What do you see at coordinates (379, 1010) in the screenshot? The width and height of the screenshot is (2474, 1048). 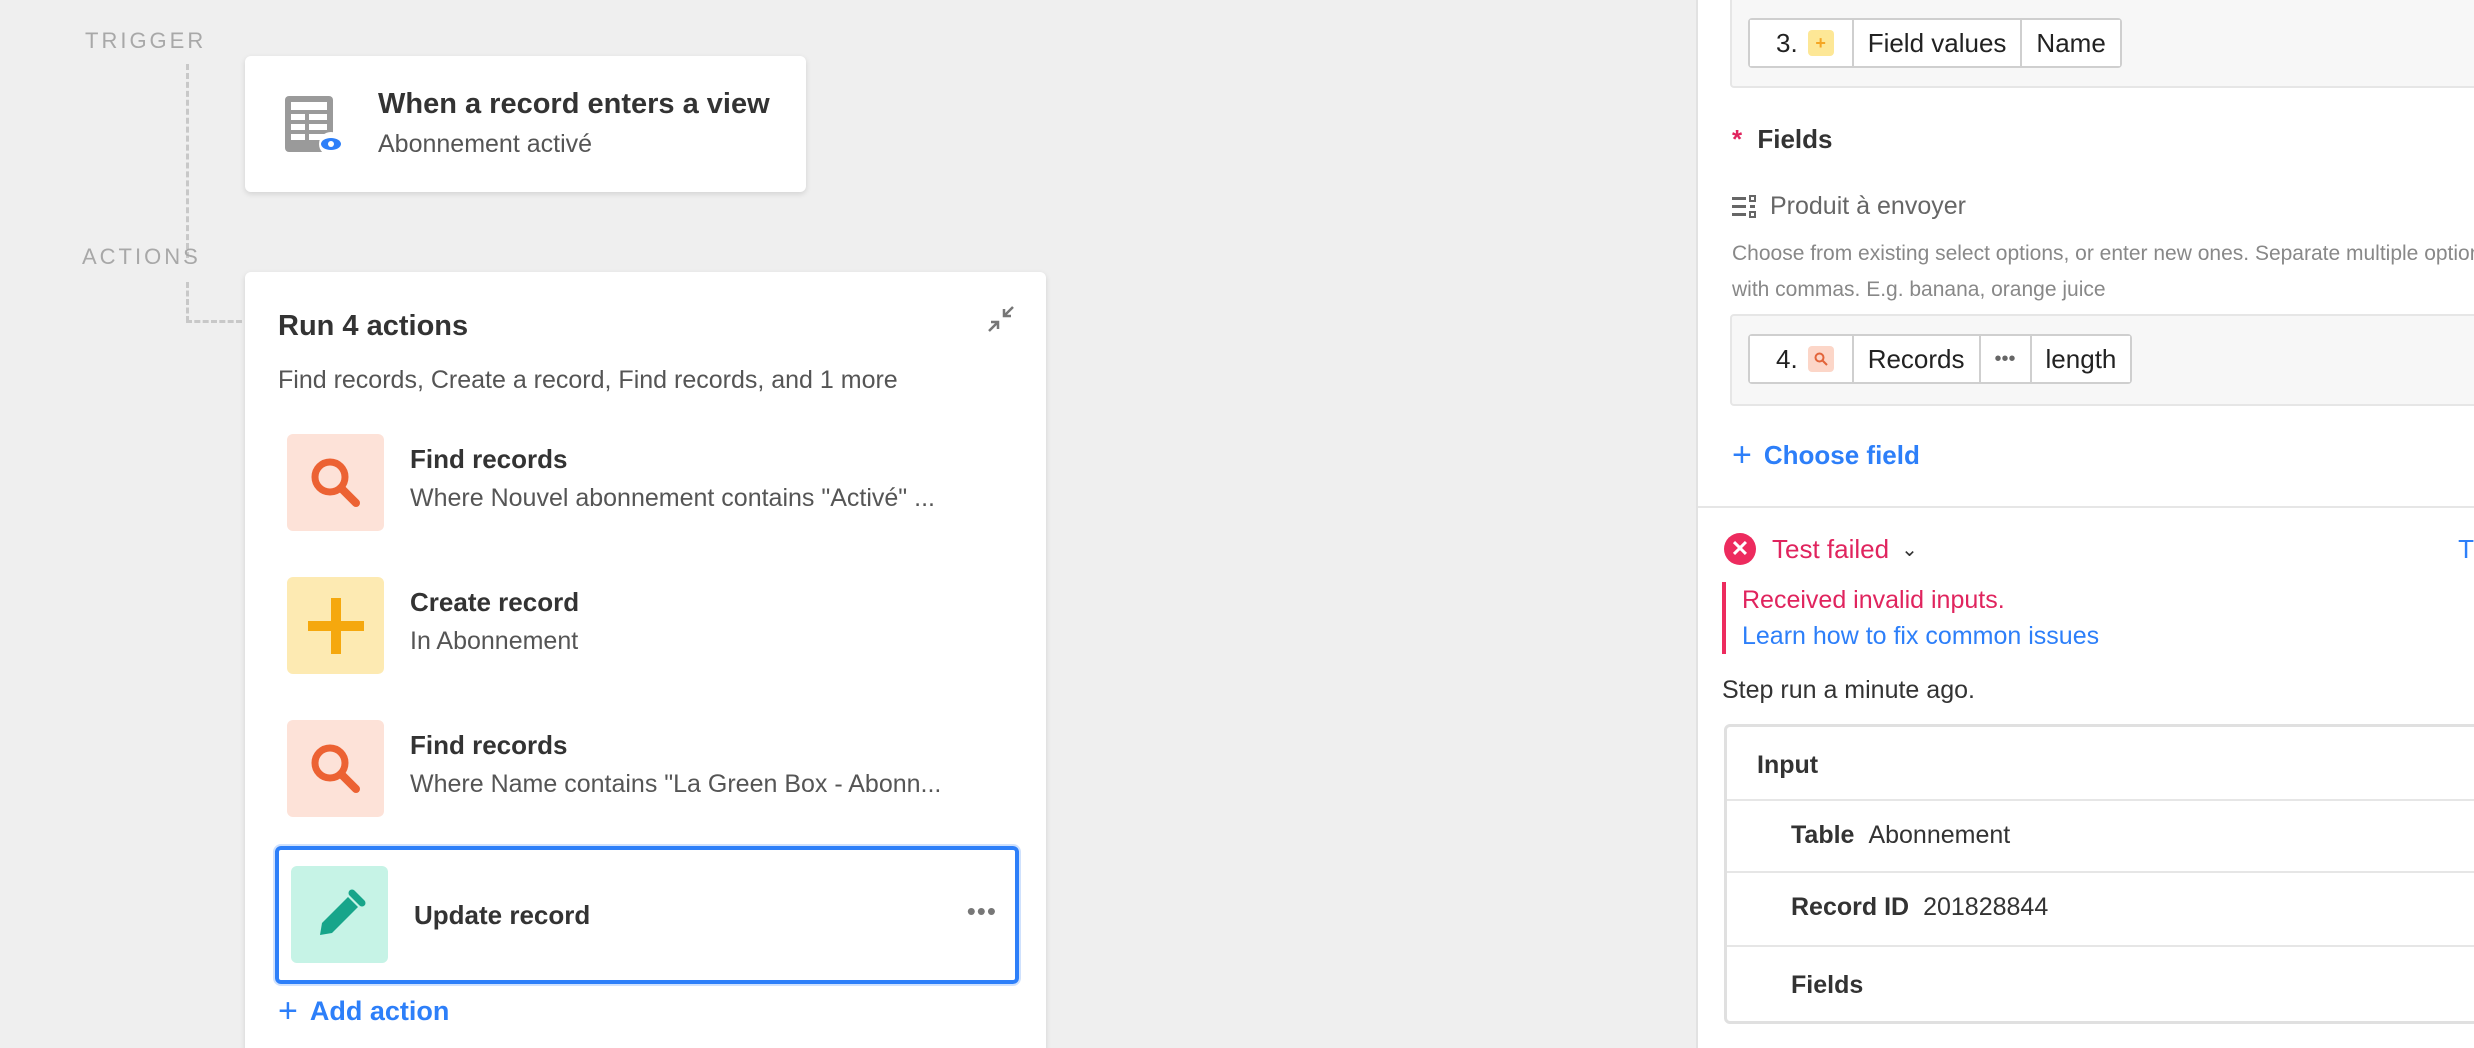 I see `add-action-label: Add action` at bounding box center [379, 1010].